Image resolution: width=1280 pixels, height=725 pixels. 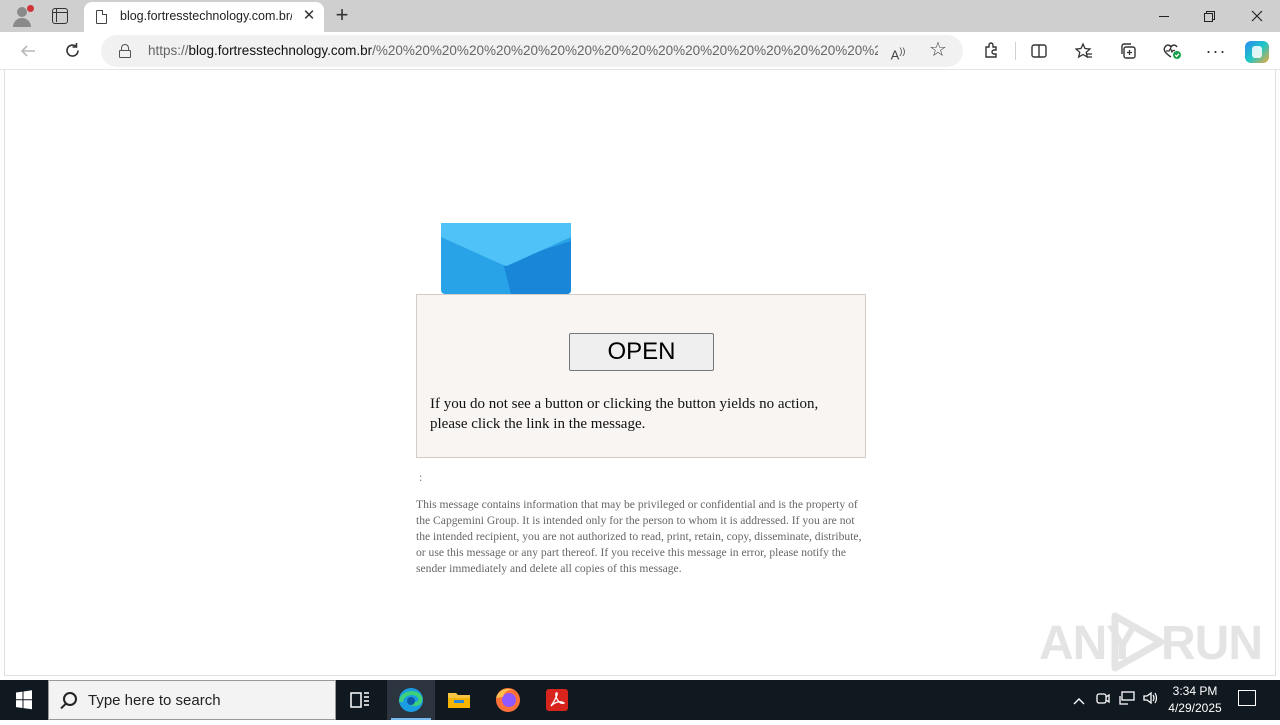 What do you see at coordinates (898, 51) in the screenshot?
I see `read-aloud-icon: A))` at bounding box center [898, 51].